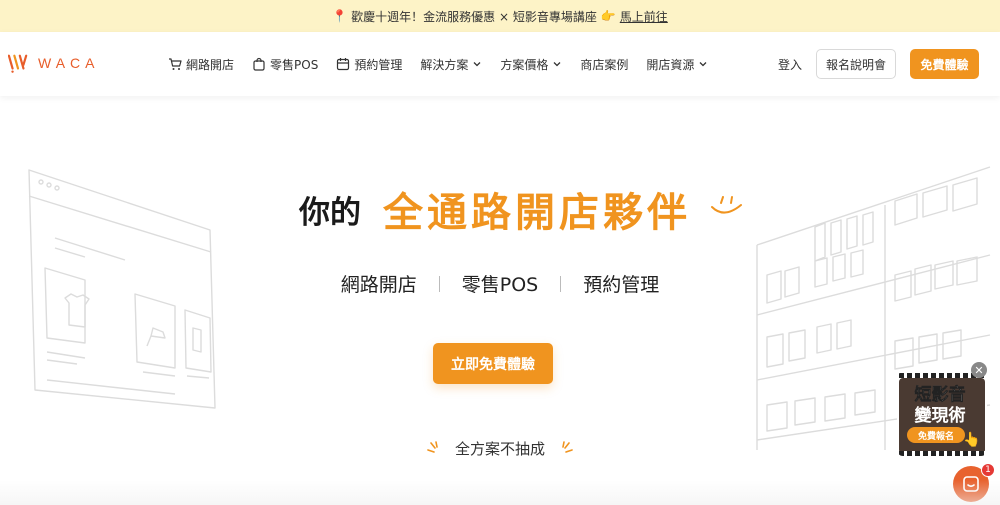 This screenshot has width=1000, height=505. I want to click on nav-item-label: 商店案例, so click(604, 64).